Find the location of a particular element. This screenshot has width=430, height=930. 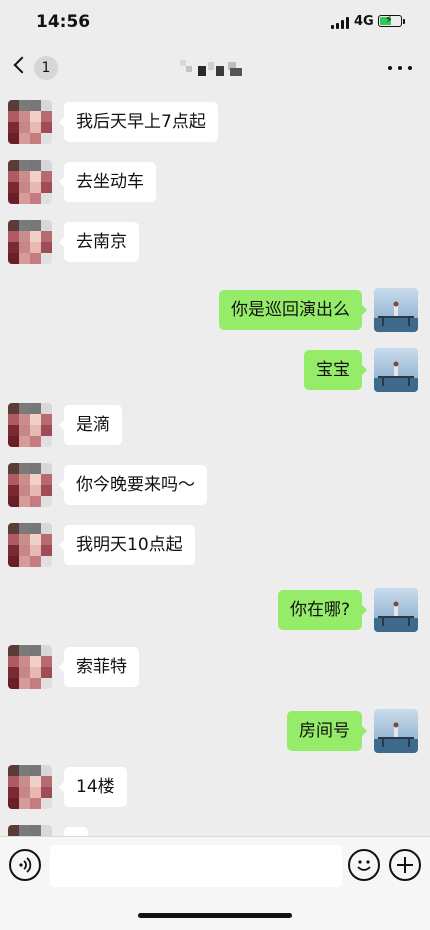

message-bubble: 14楼 is located at coordinates (93, 787).